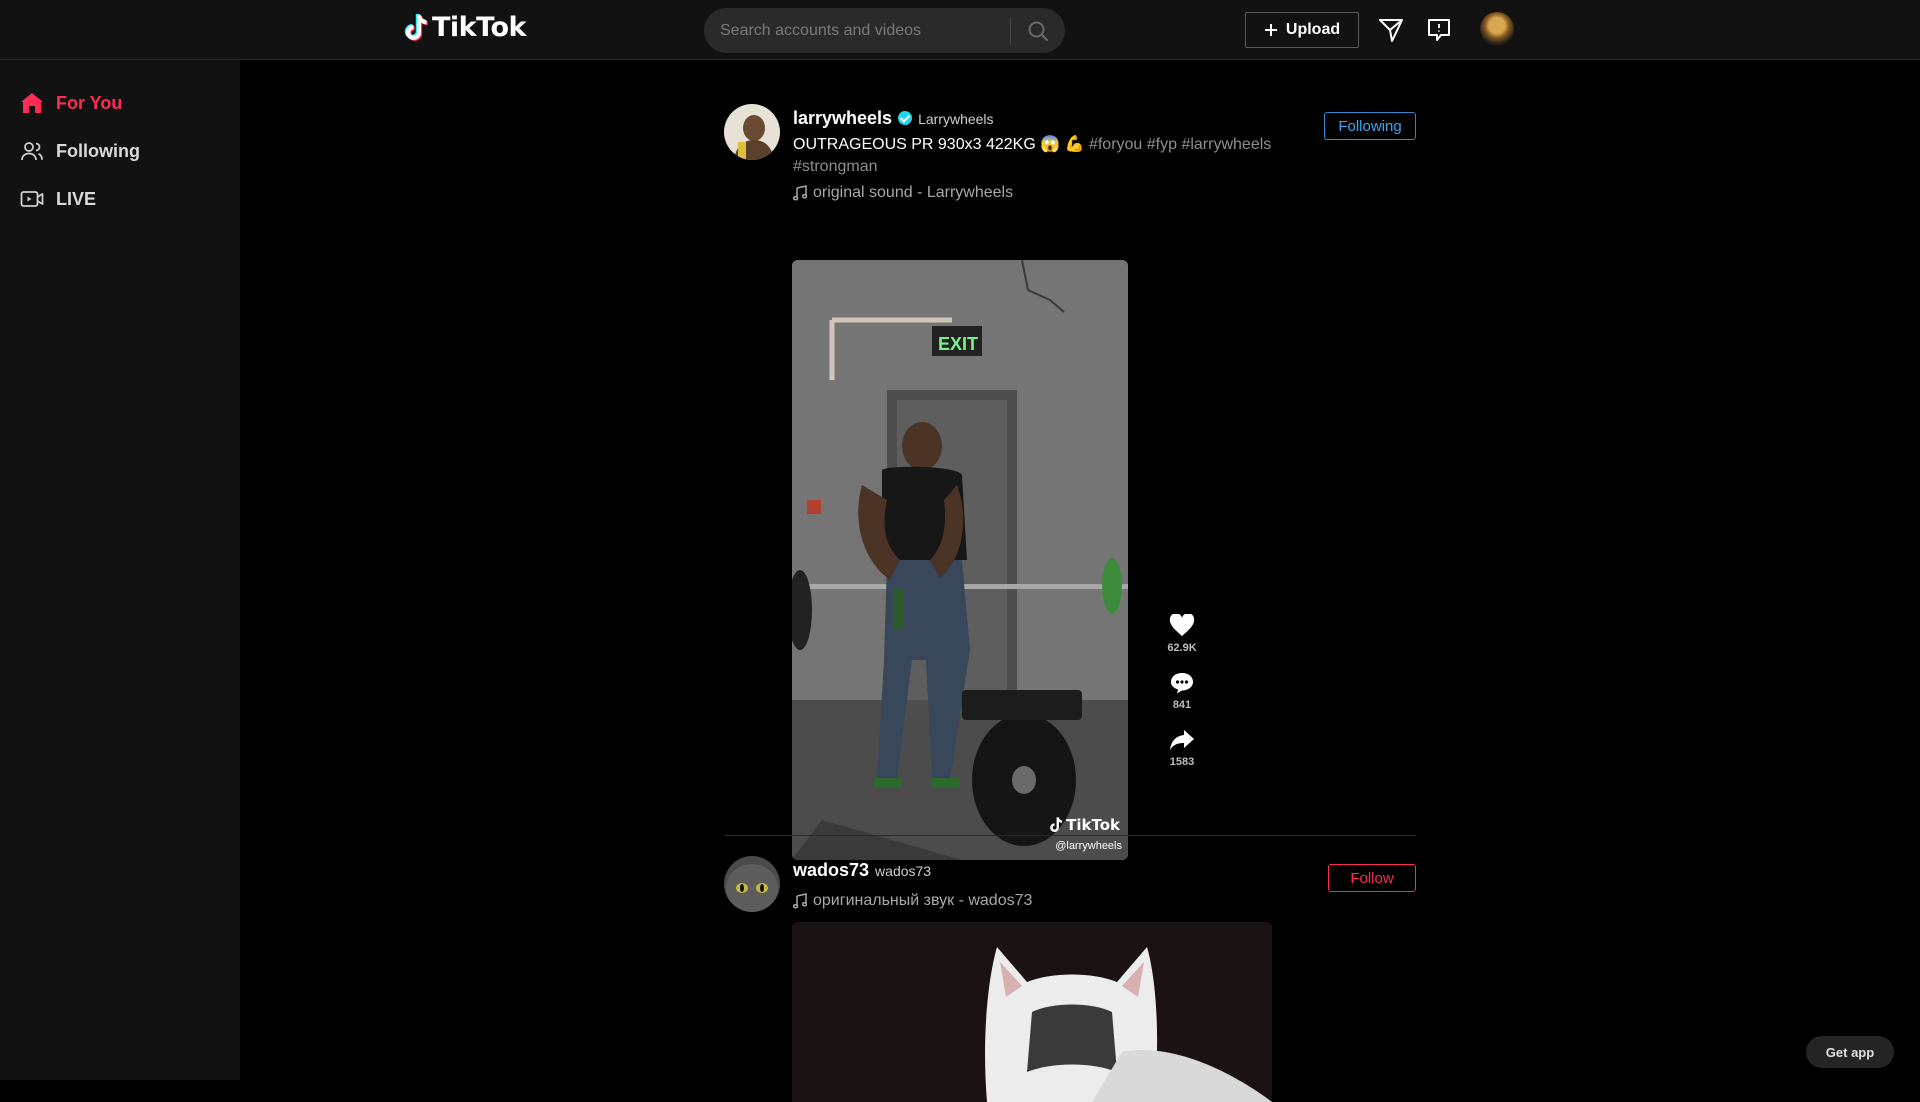 The height and width of the screenshot is (1102, 1920). I want to click on author-nickname: wados73, so click(903, 871).